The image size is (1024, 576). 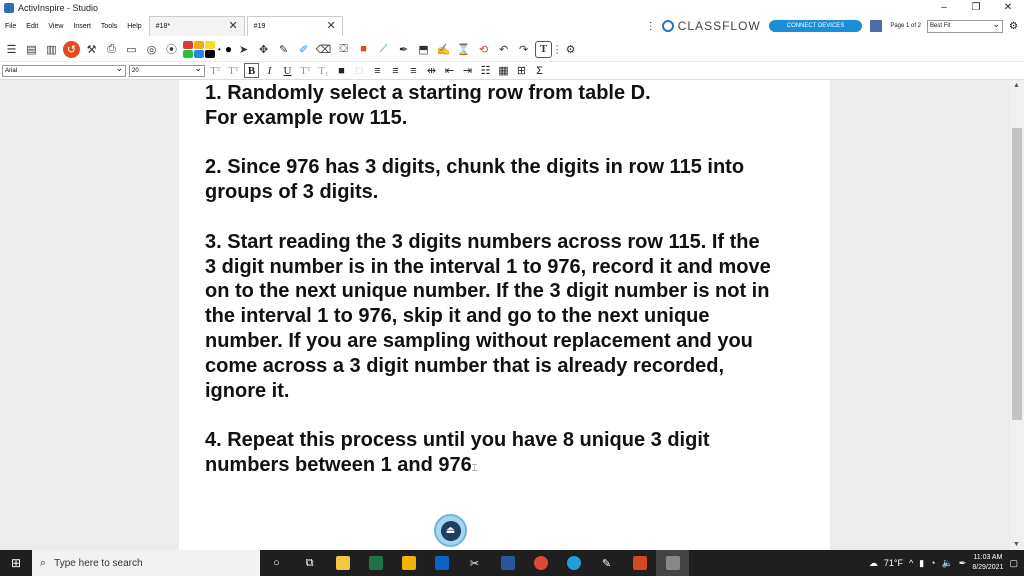 I want to click on notifications-icon: ▢, so click(x=1013, y=563).